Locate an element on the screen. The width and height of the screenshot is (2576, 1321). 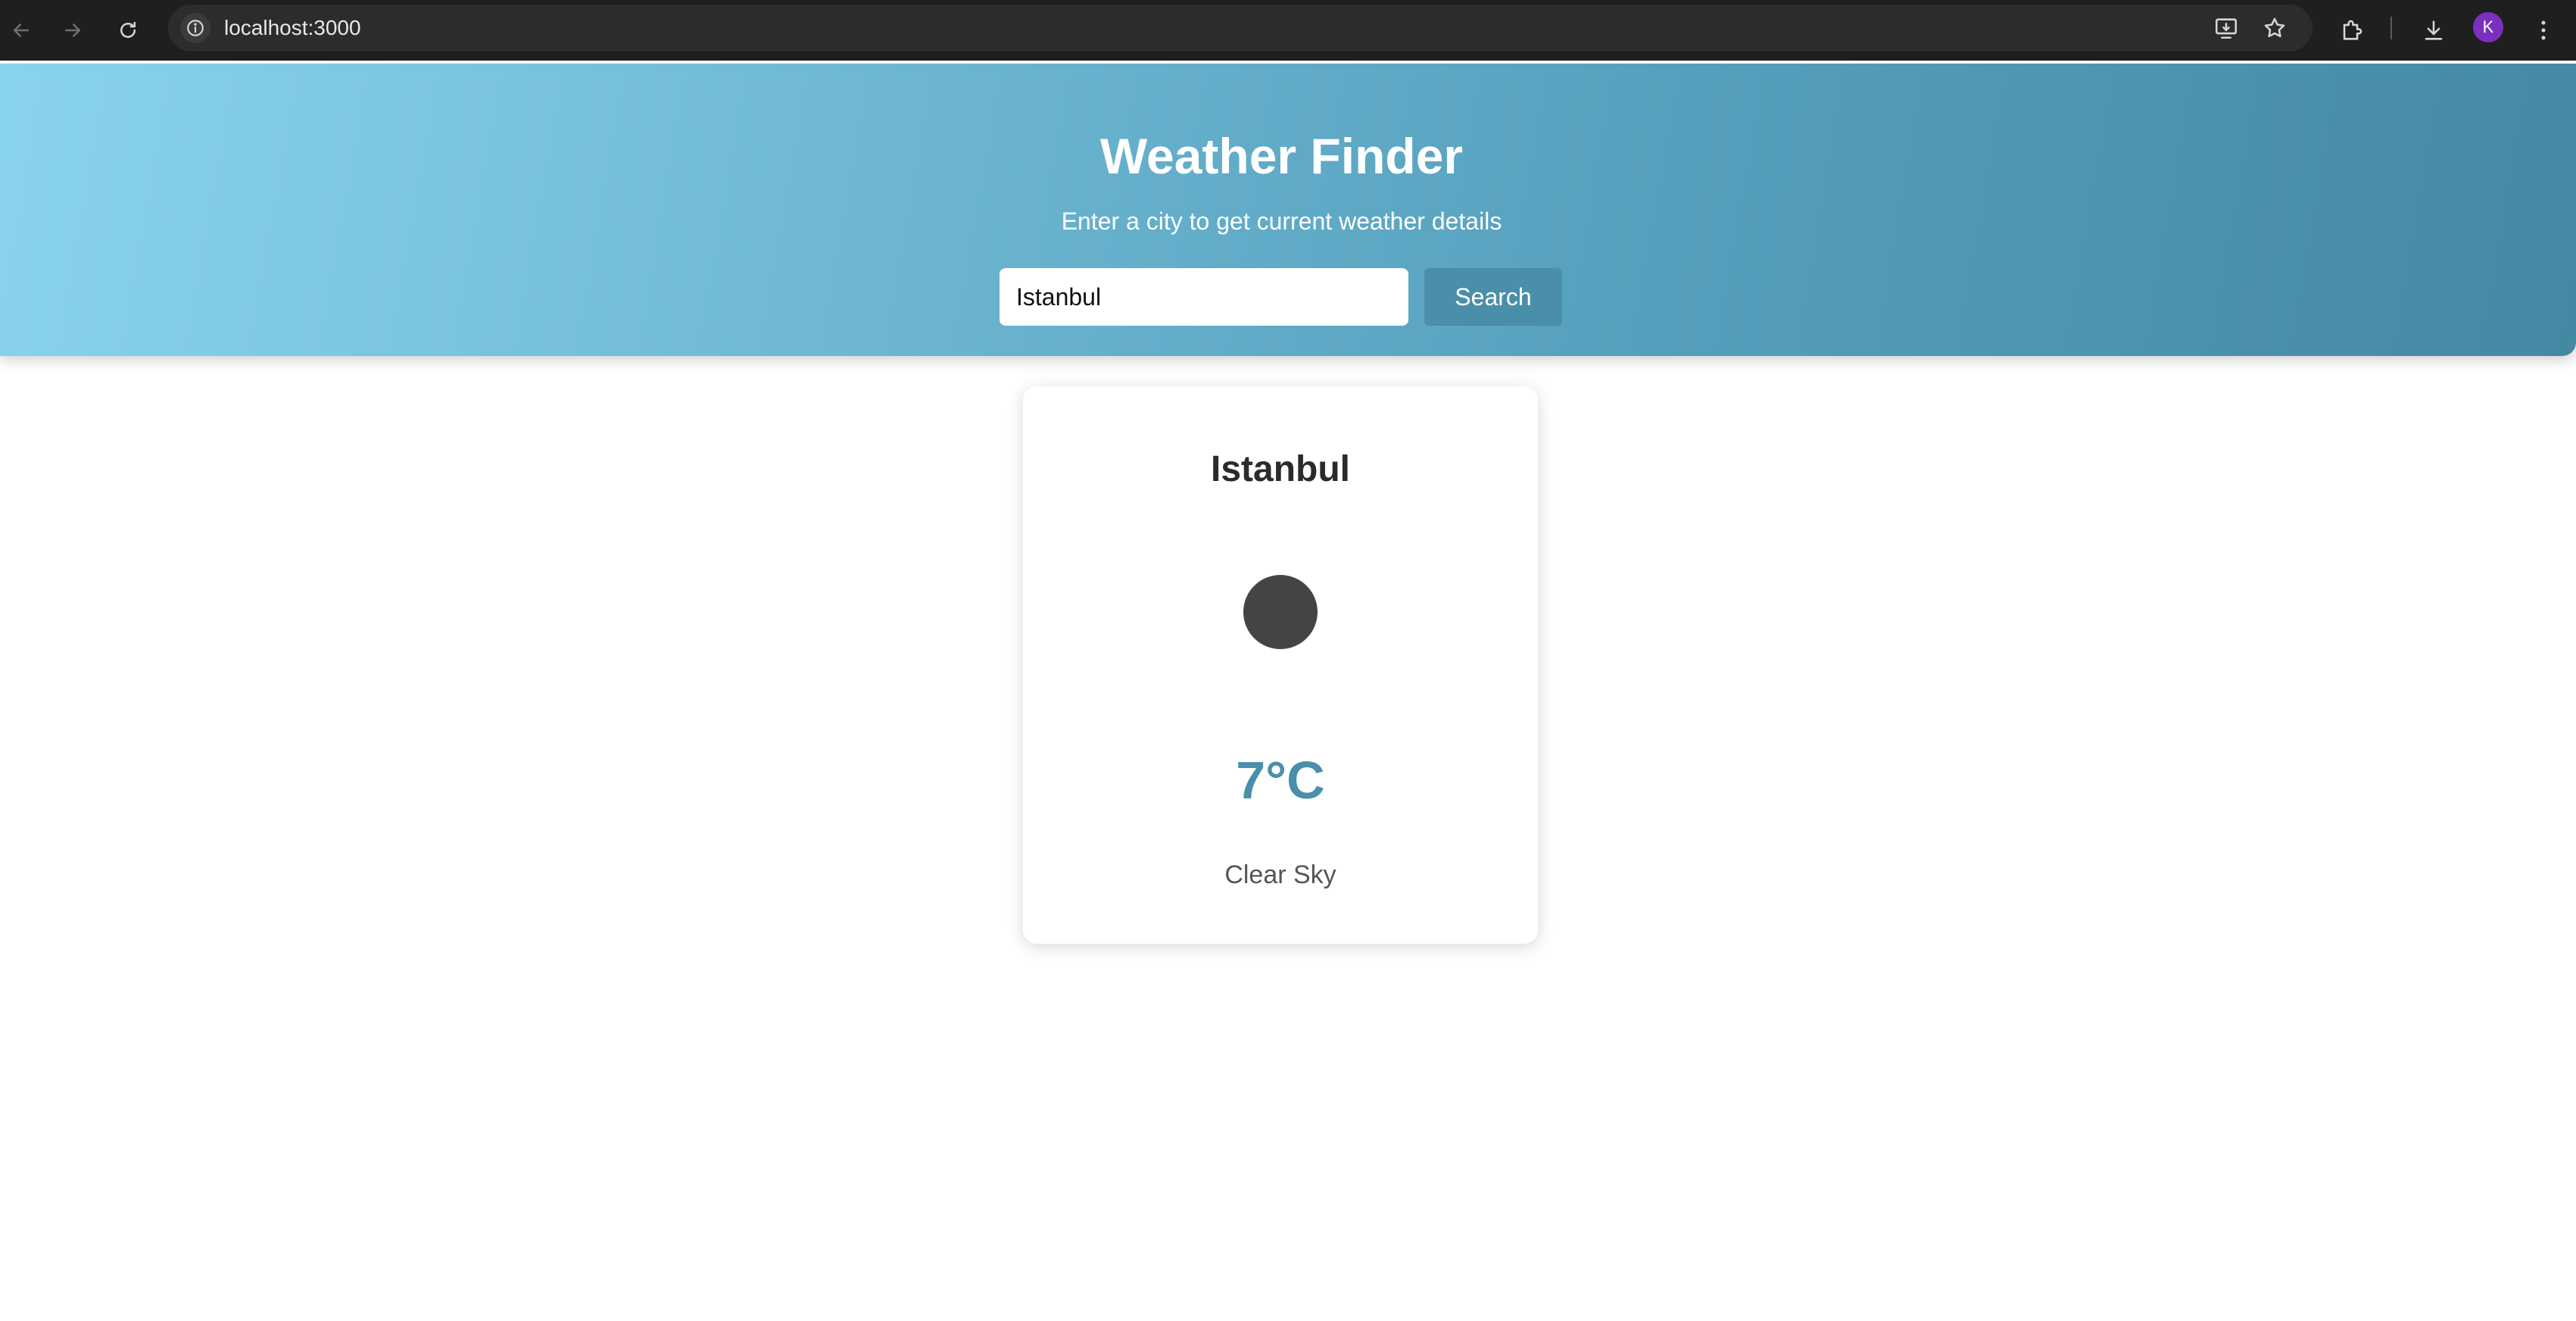
city-name: Istanbul is located at coordinates (1280, 469).